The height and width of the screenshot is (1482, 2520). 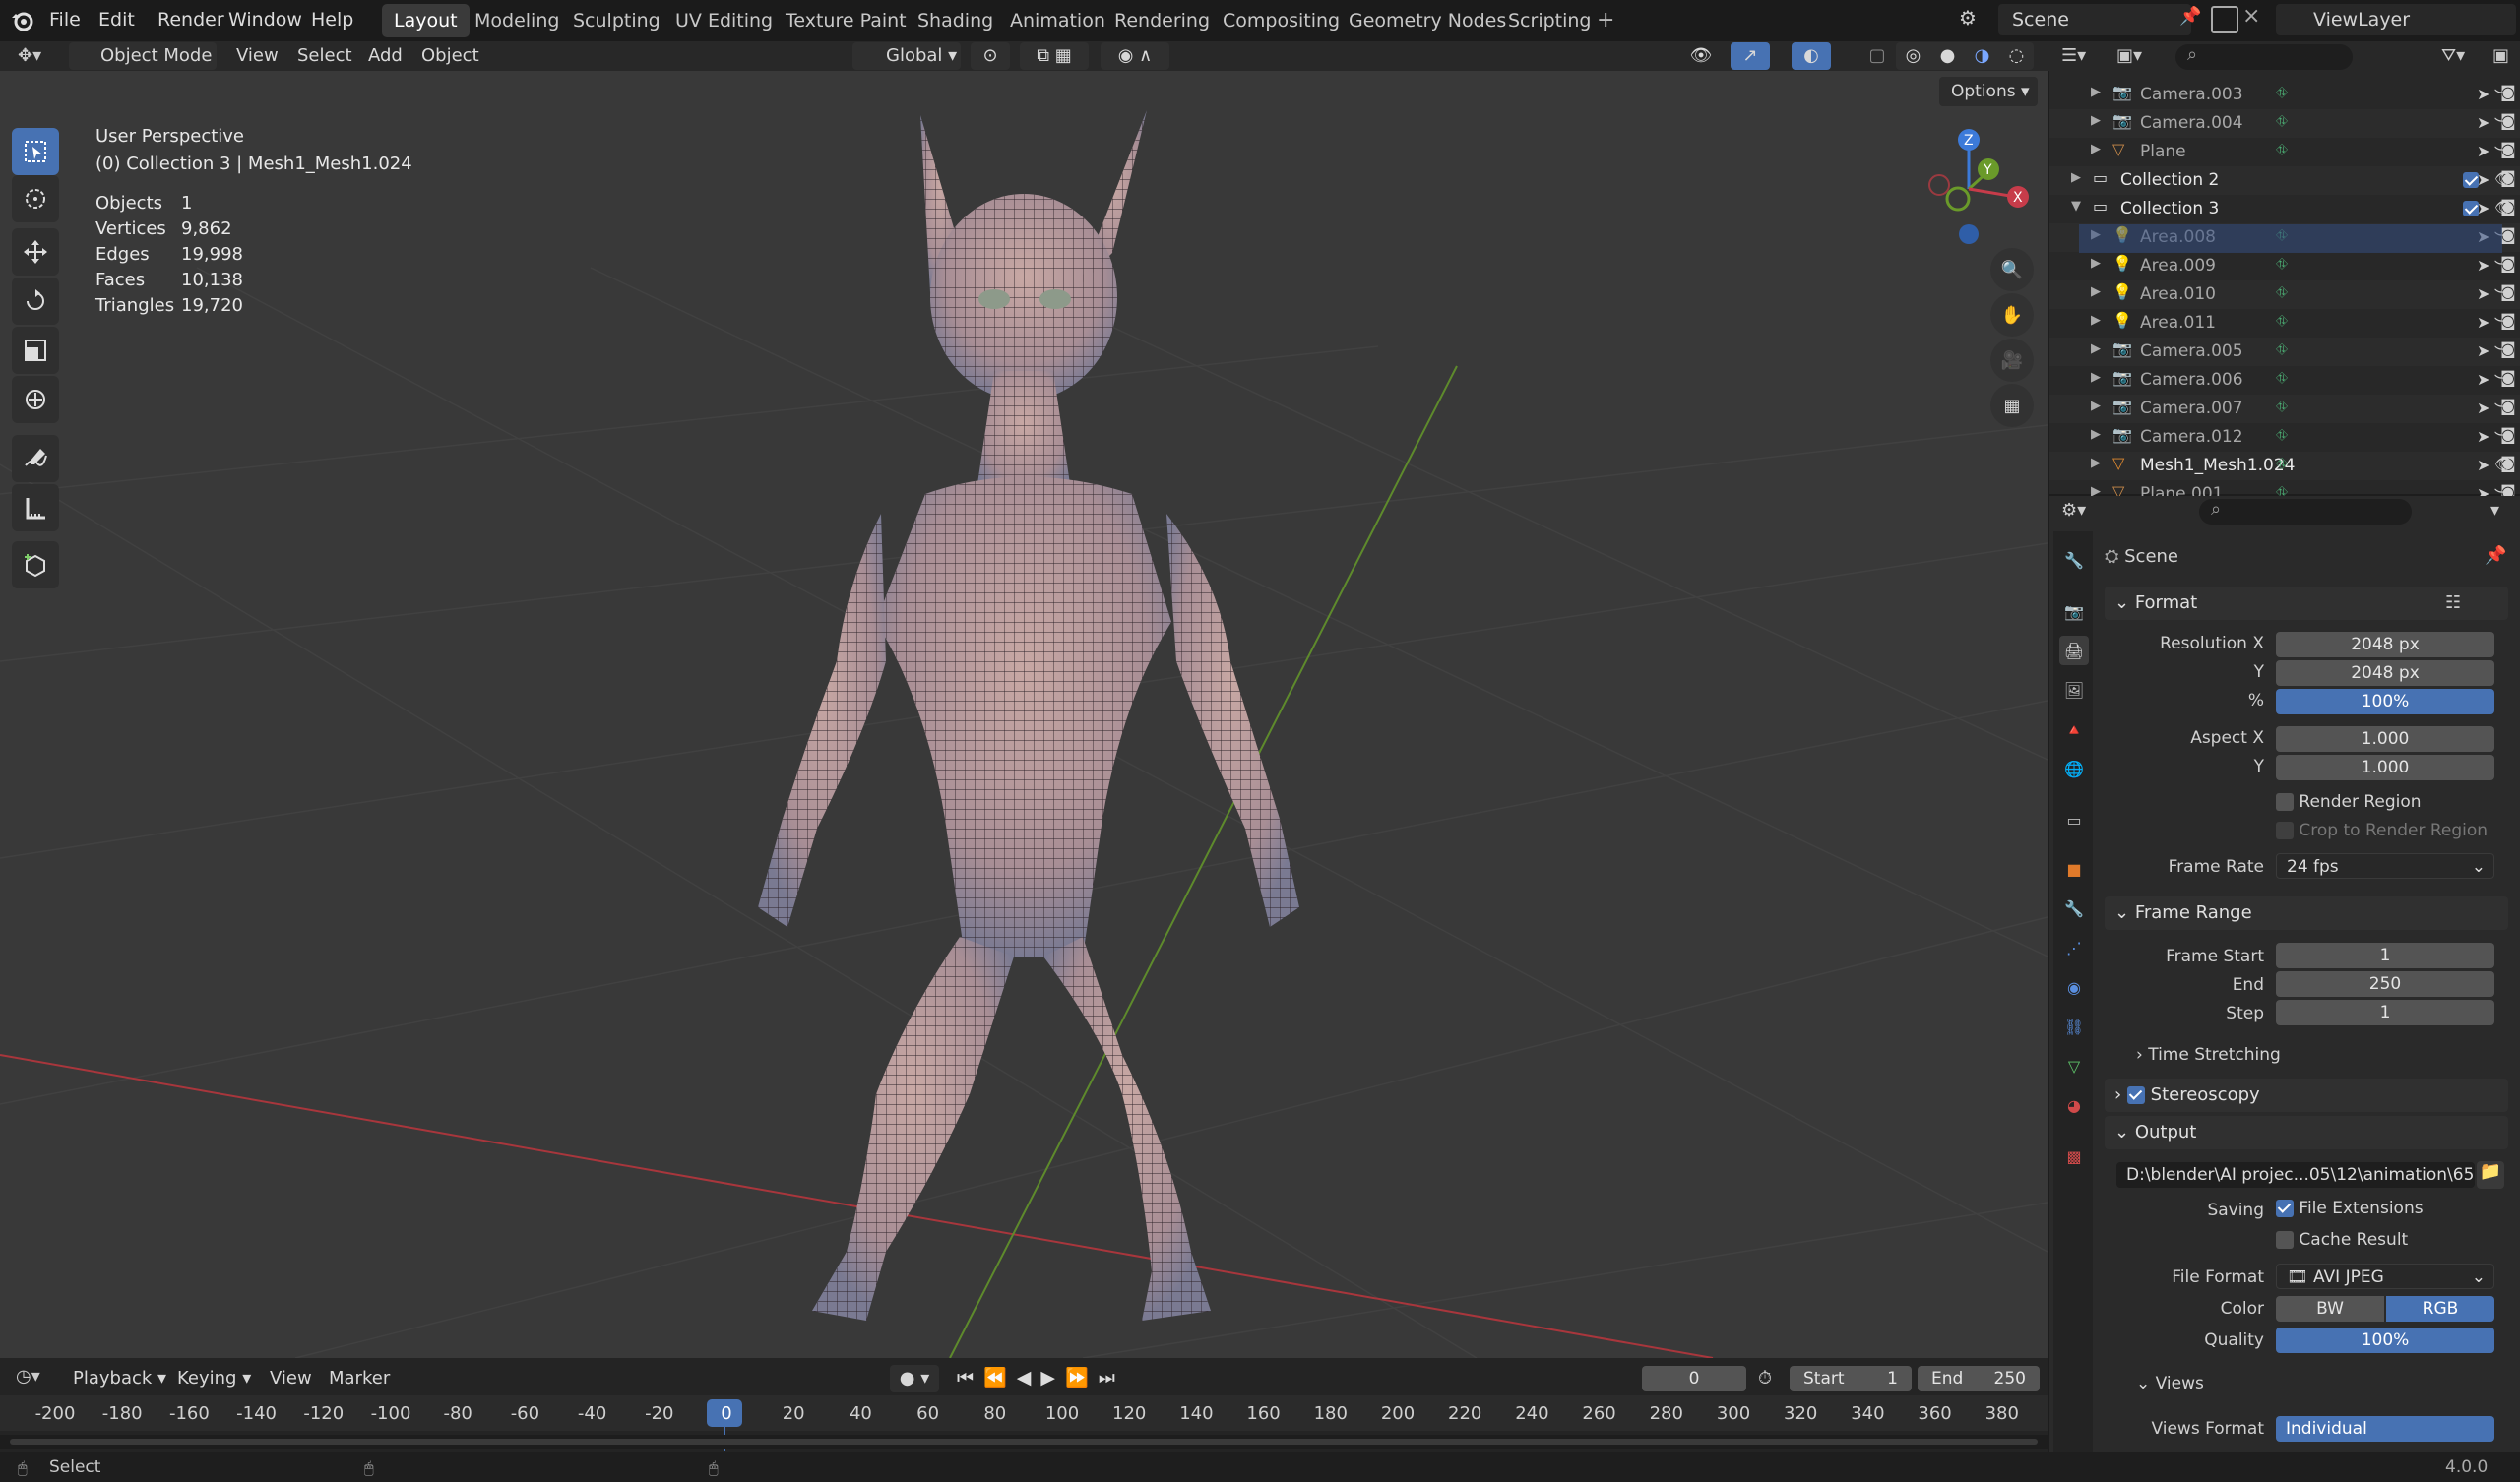 What do you see at coordinates (426, 20) in the screenshot?
I see `tab-layout: Layout` at bounding box center [426, 20].